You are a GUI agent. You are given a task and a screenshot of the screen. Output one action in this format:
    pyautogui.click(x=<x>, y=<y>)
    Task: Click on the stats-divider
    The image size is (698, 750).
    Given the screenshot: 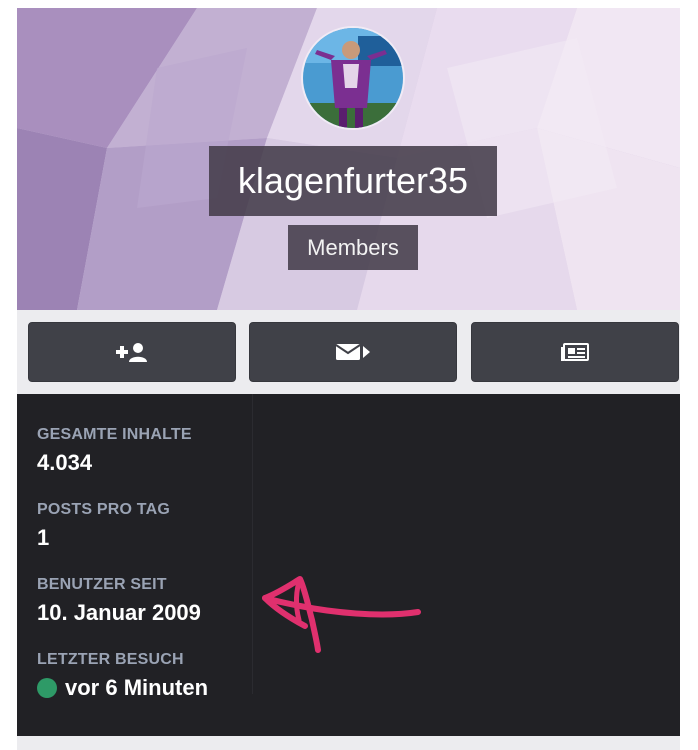 What is the action you would take?
    pyautogui.click(x=252, y=544)
    